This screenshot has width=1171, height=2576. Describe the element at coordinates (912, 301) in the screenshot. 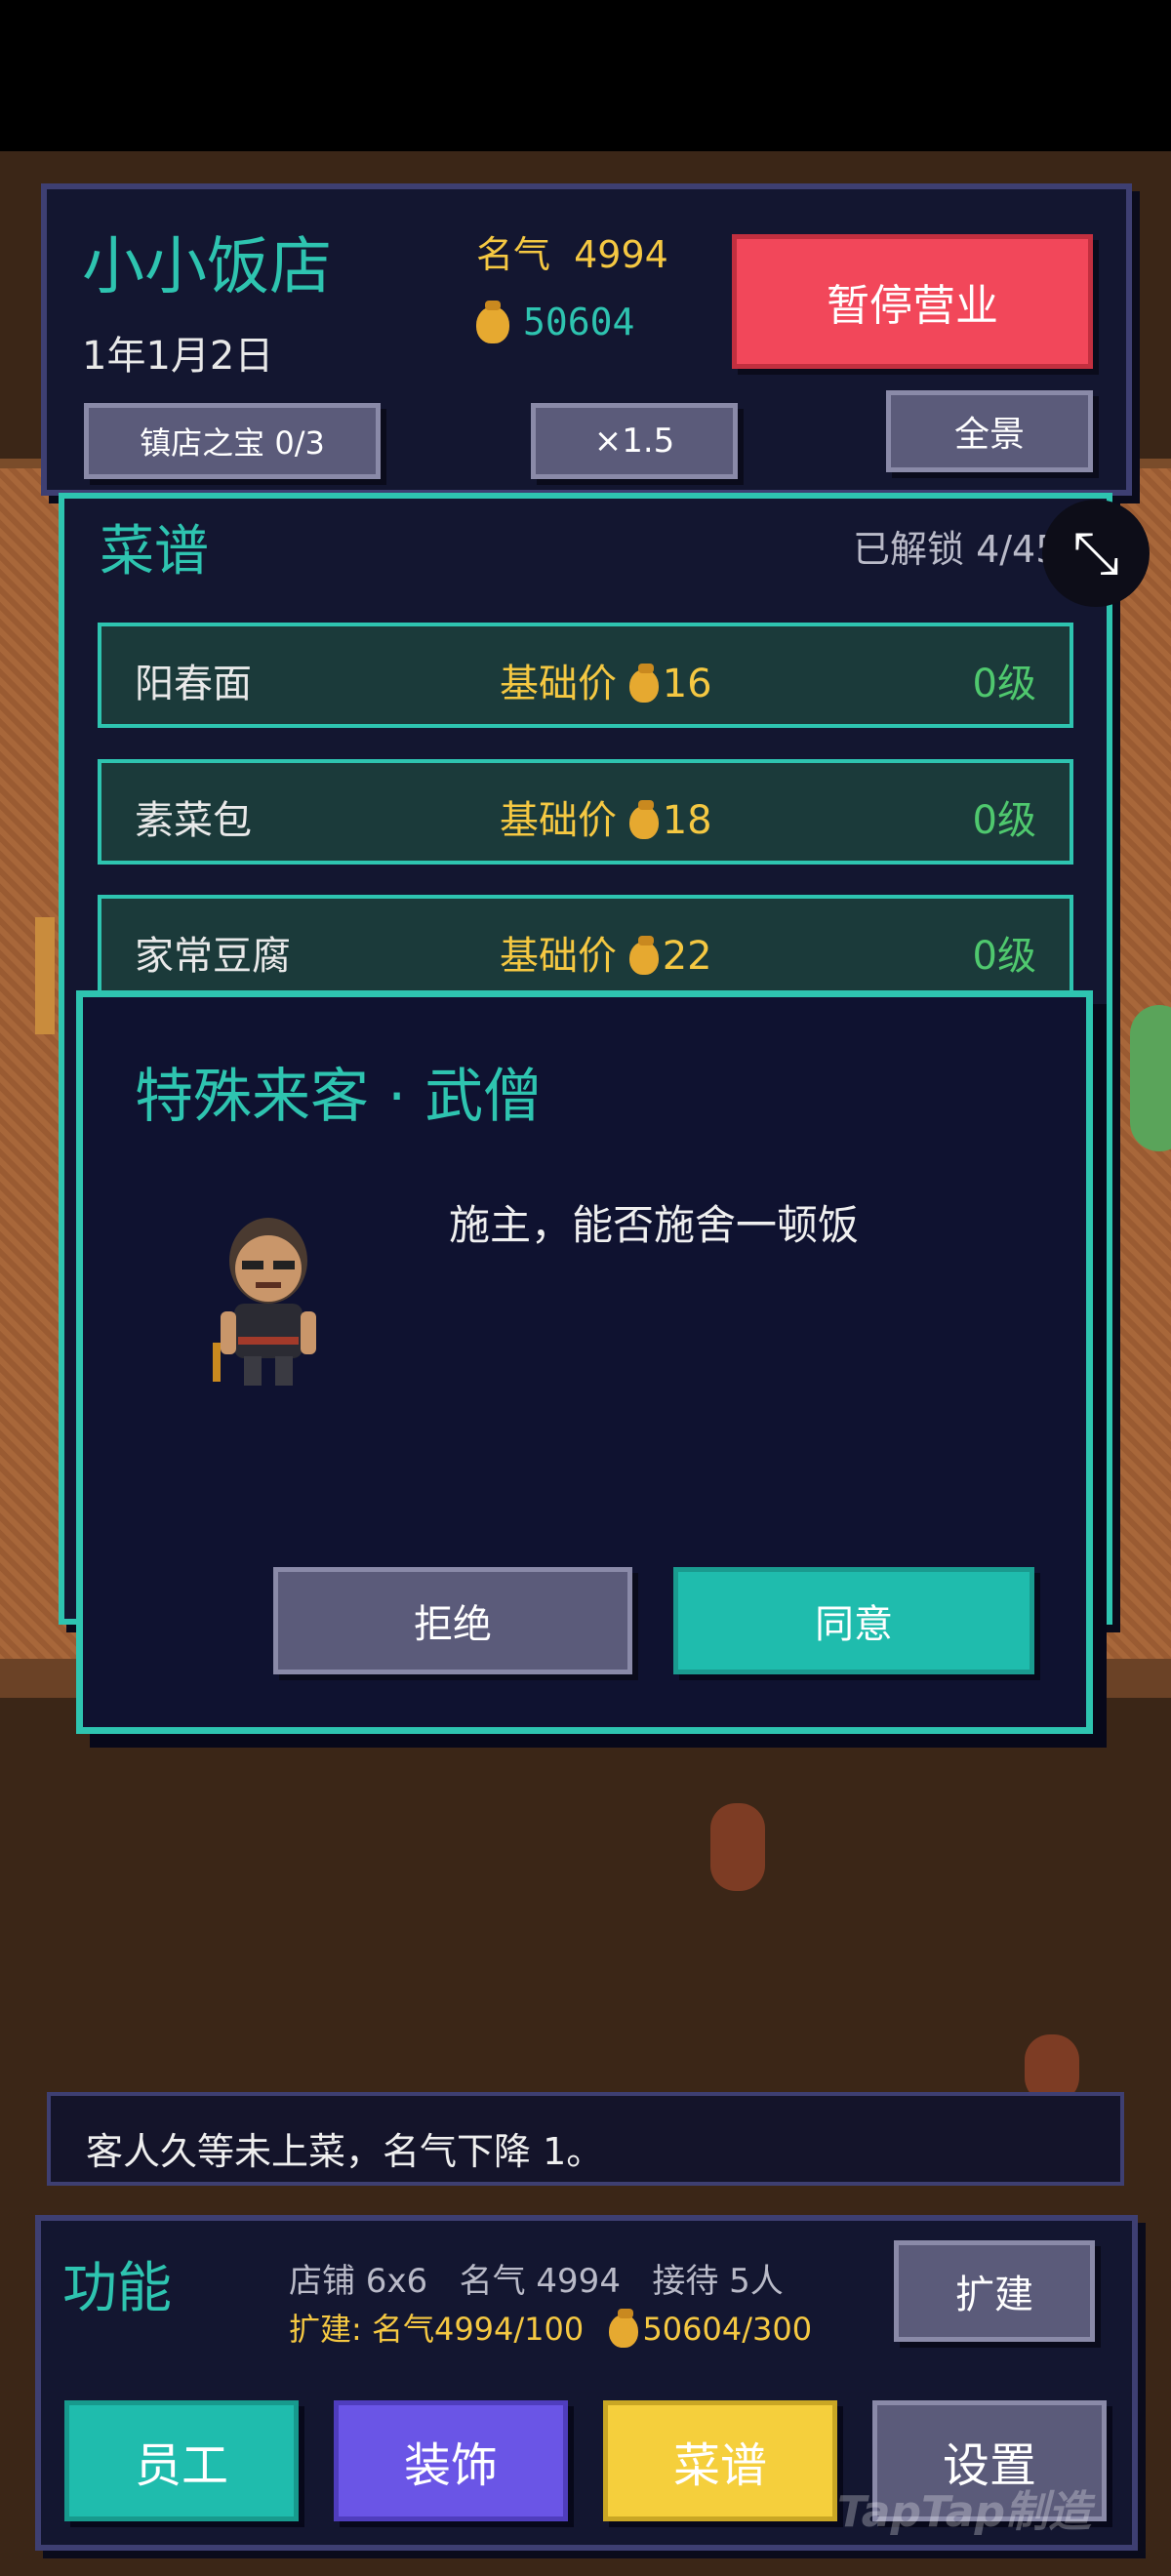

I see `pause-business-button: 暂停营业` at that location.